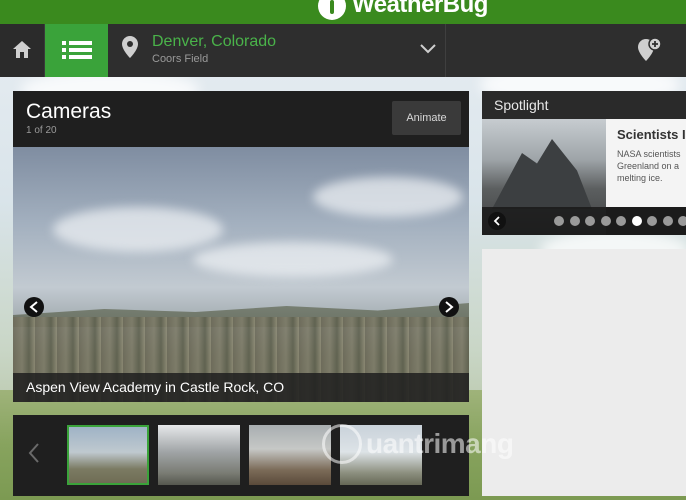 This screenshot has height=500, width=686. What do you see at coordinates (342, 444) in the screenshot?
I see `watermark-logo` at bounding box center [342, 444].